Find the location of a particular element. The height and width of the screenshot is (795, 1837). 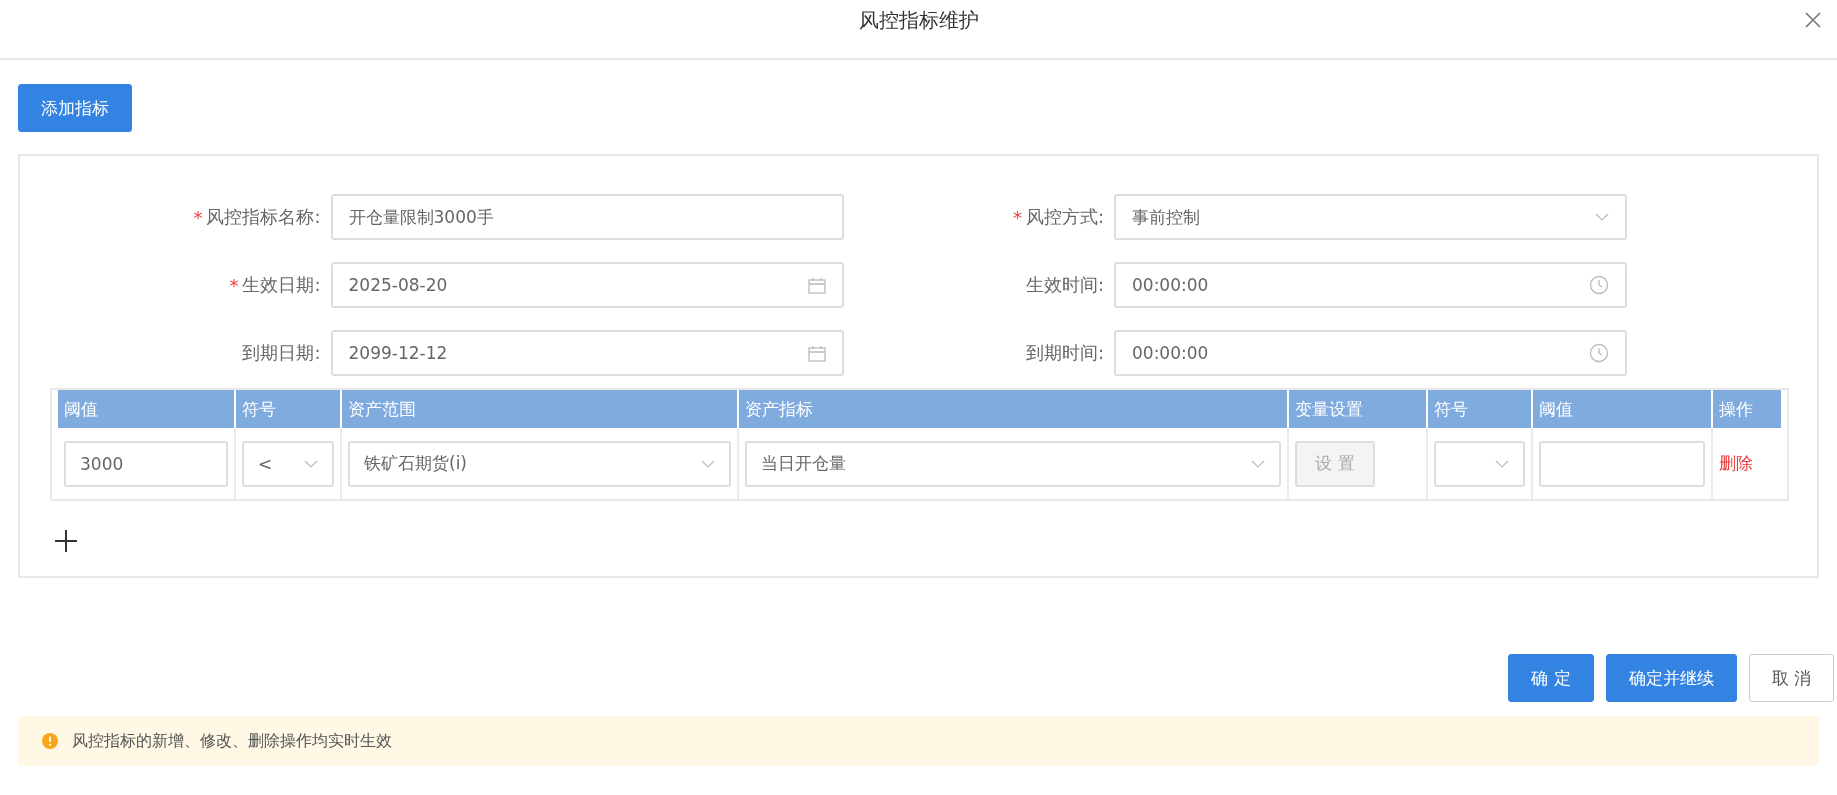

input-field: 3000 is located at coordinates (146, 463).